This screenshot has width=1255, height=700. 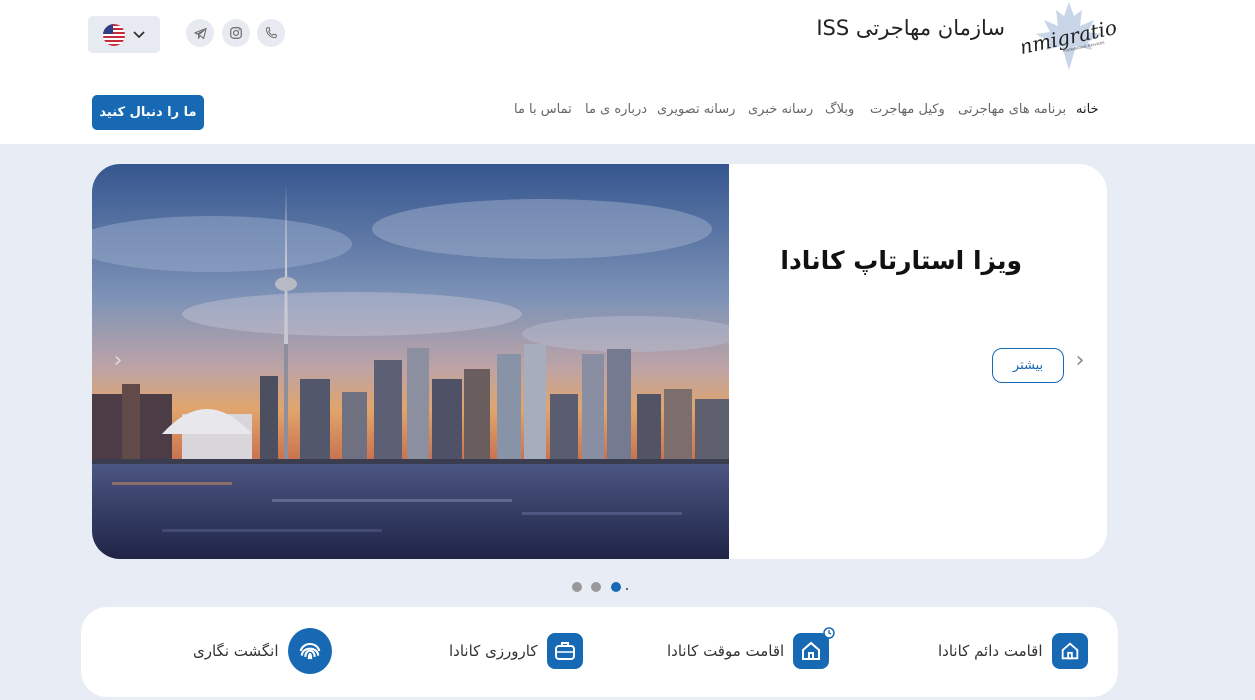 What do you see at coordinates (1069, 651) in the screenshot?
I see `home-icon` at bounding box center [1069, 651].